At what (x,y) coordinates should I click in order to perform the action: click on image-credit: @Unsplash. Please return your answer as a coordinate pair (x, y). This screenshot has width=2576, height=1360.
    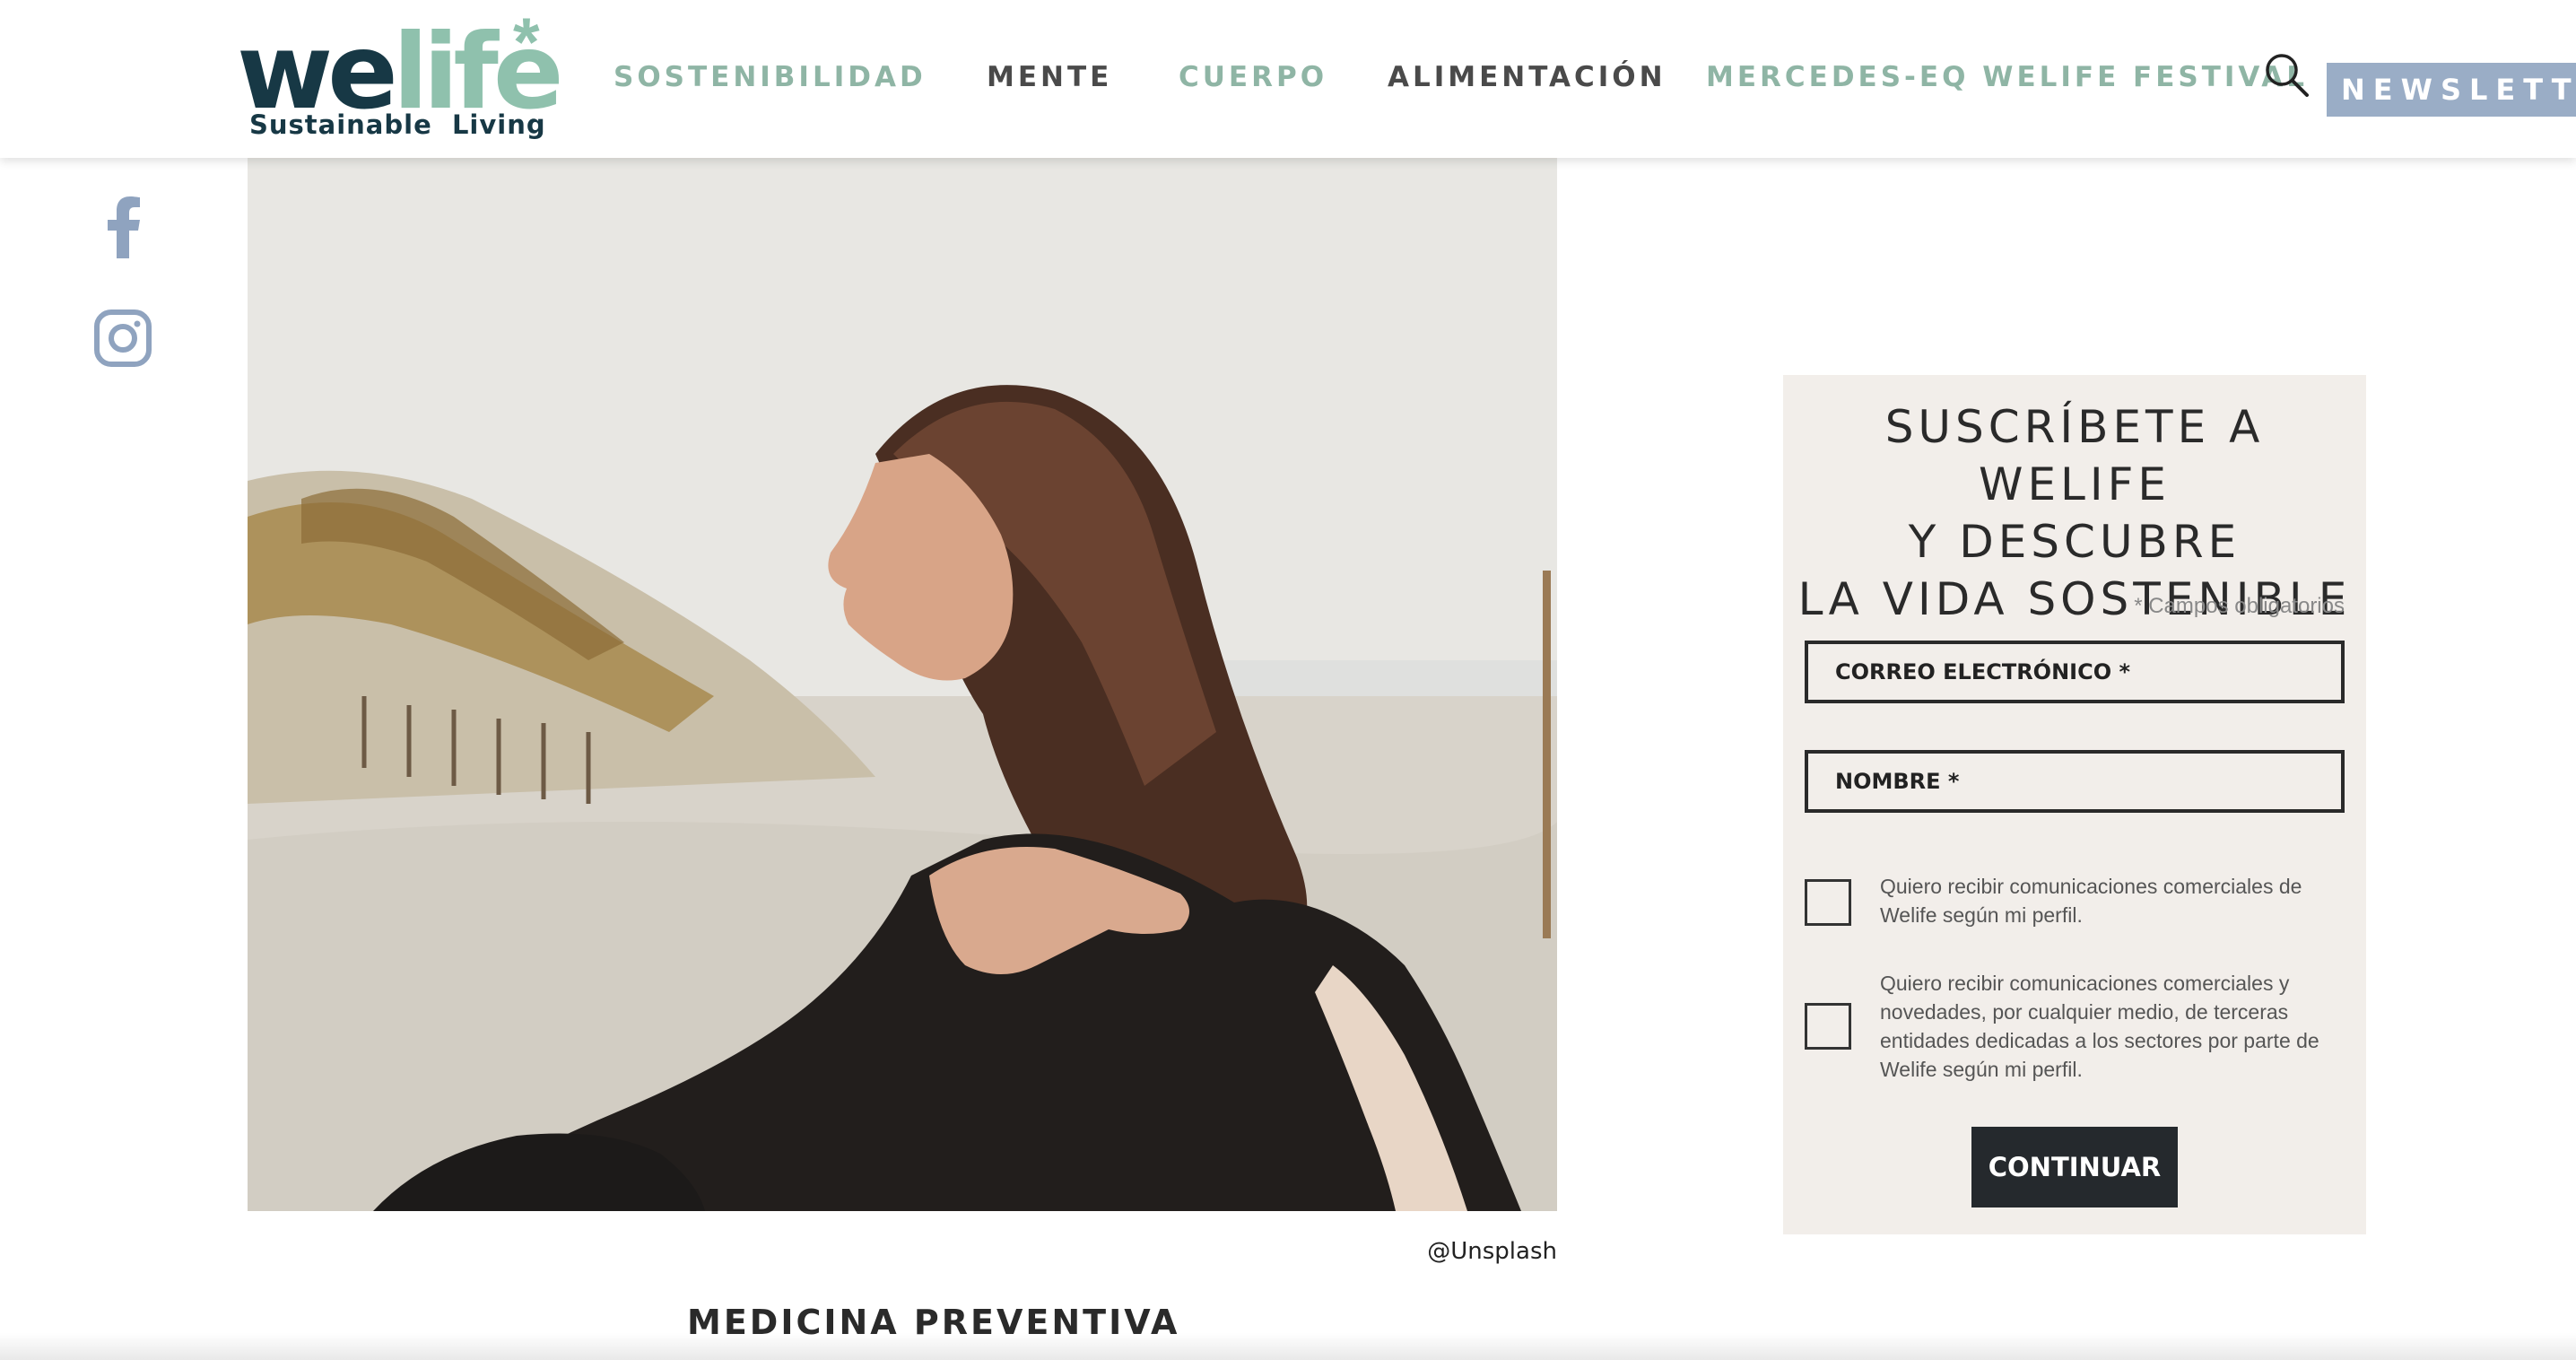
    Looking at the image, I should click on (1492, 1251).